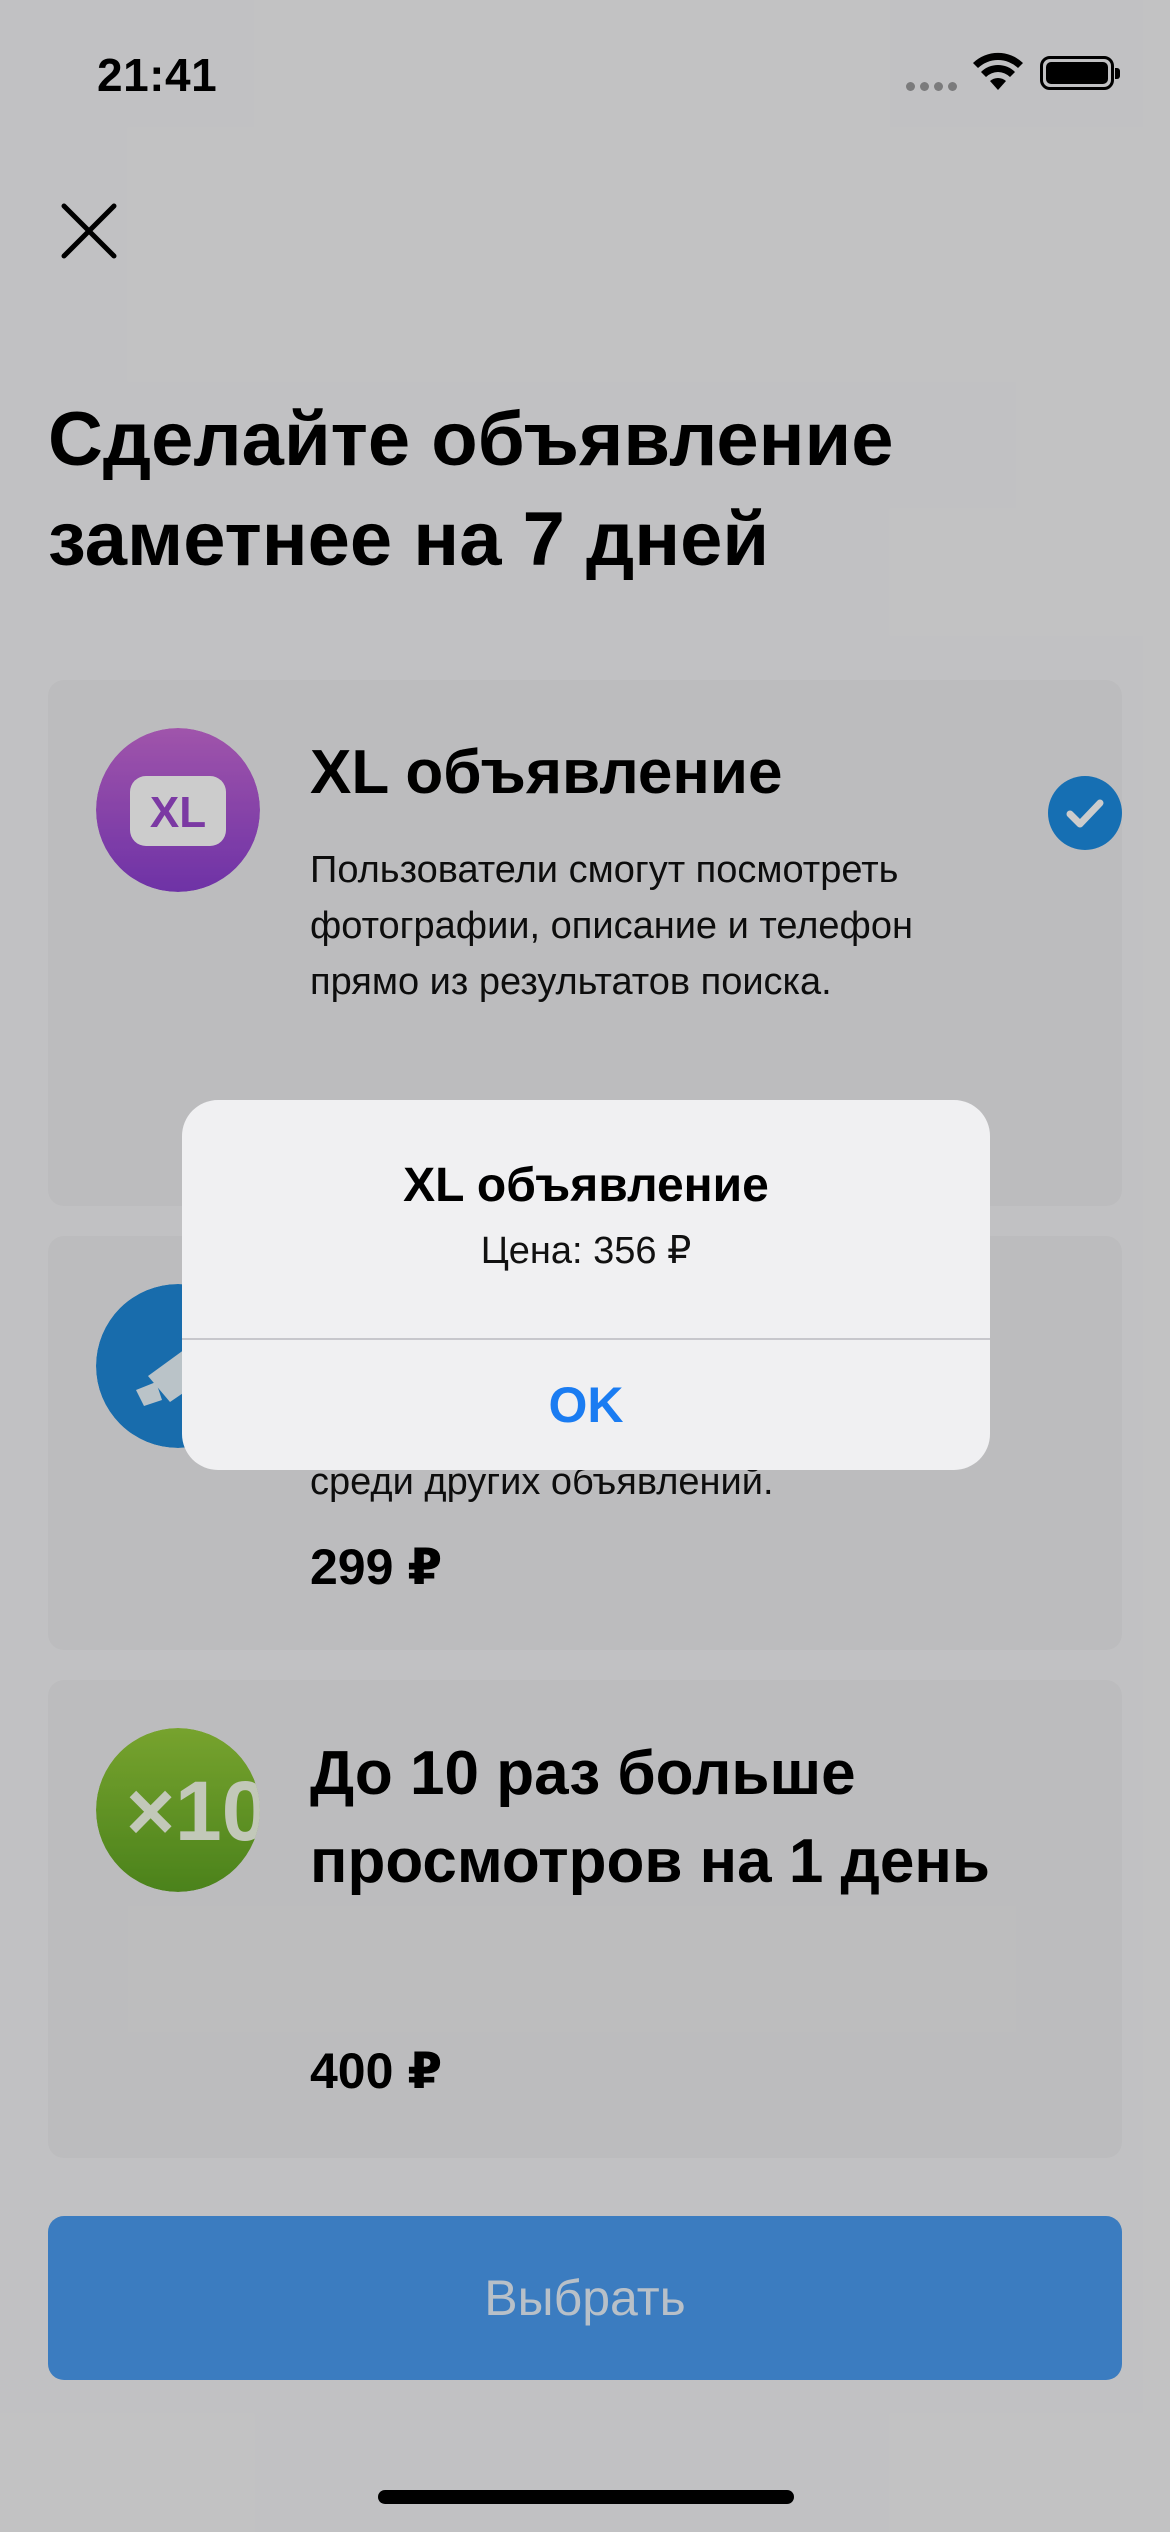 This screenshot has width=1170, height=2532. Describe the element at coordinates (586, 2497) in the screenshot. I see `home-indicator` at that location.